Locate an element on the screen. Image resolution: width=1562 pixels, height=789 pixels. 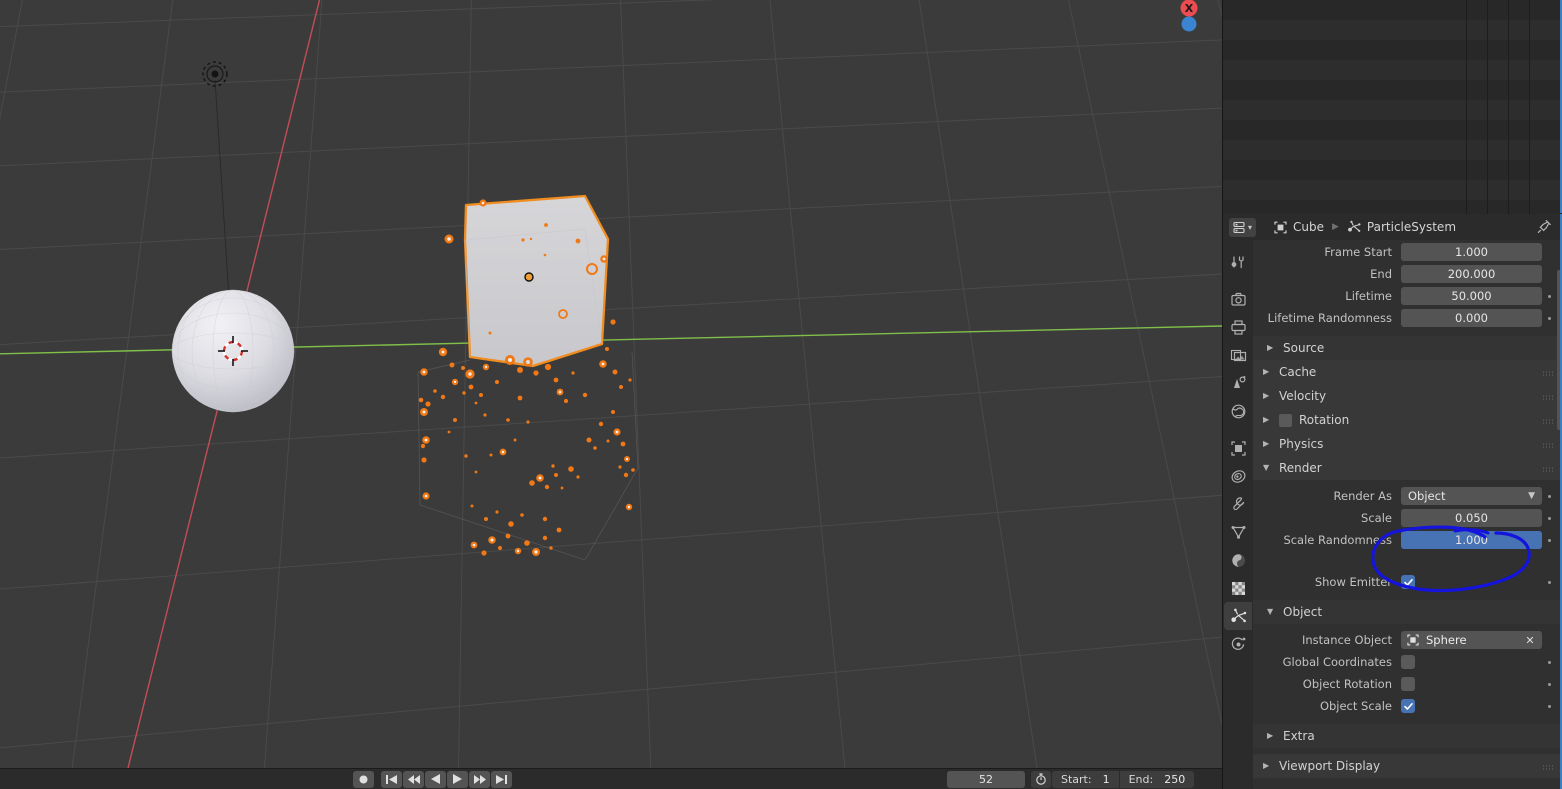
frame-start-animate-dot is located at coordinates (1549, 252).